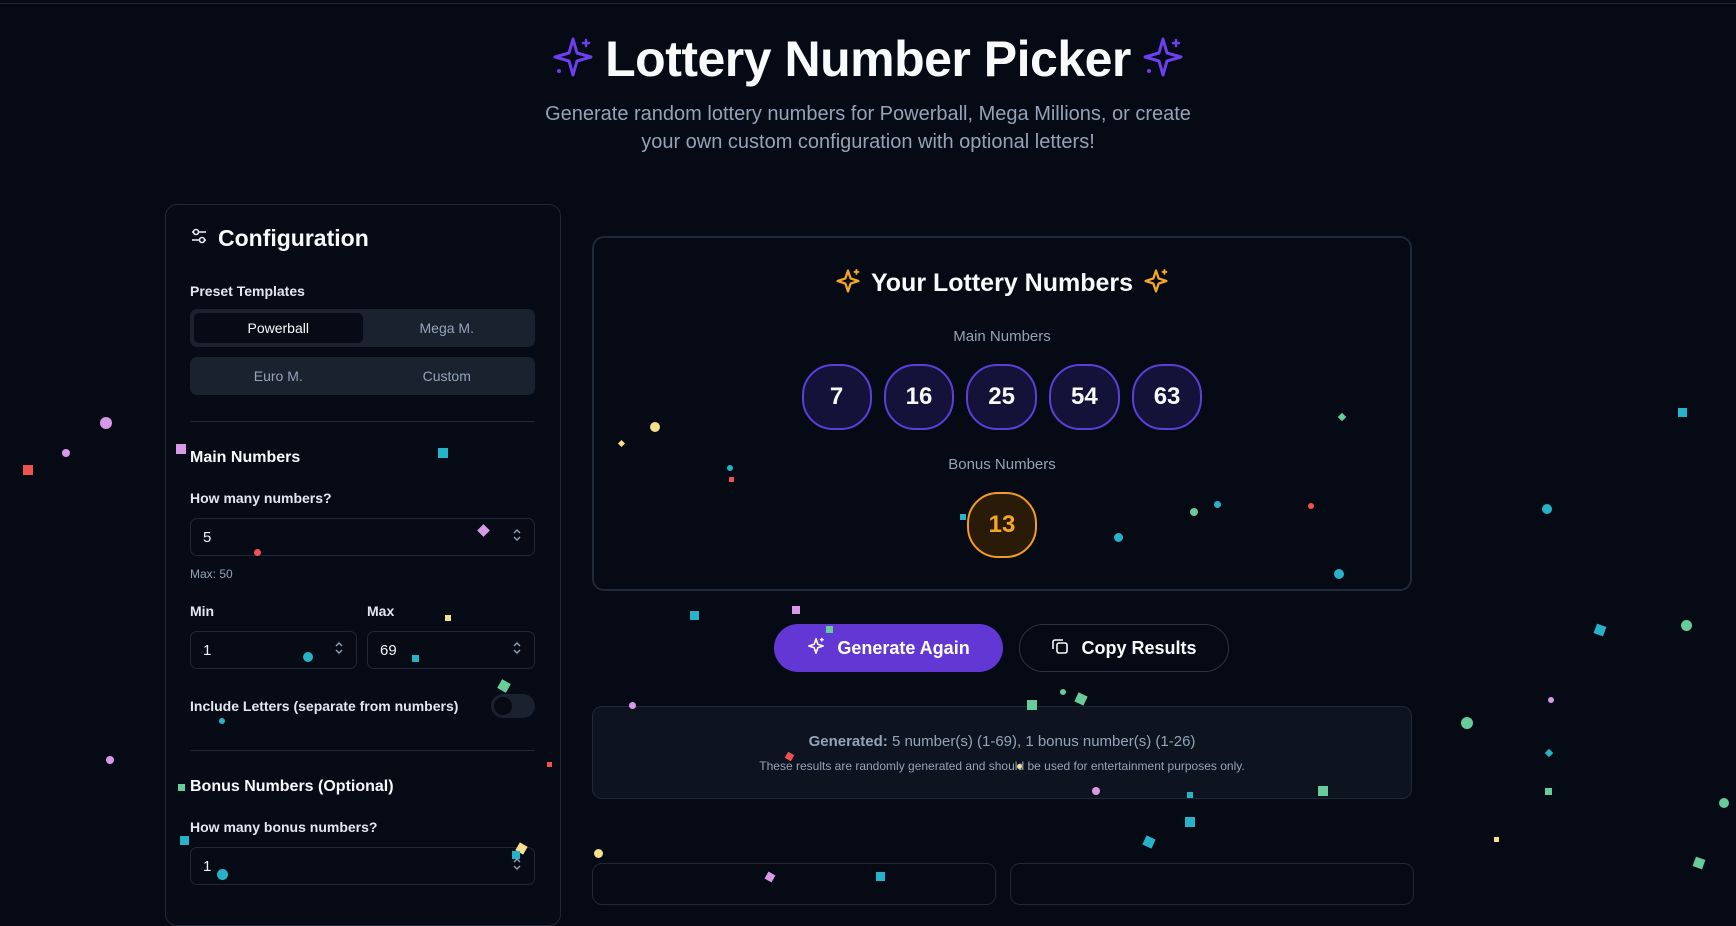 The image size is (1736, 926). What do you see at coordinates (903, 647) in the screenshot?
I see `generate-again-label: Generate Again` at bounding box center [903, 647].